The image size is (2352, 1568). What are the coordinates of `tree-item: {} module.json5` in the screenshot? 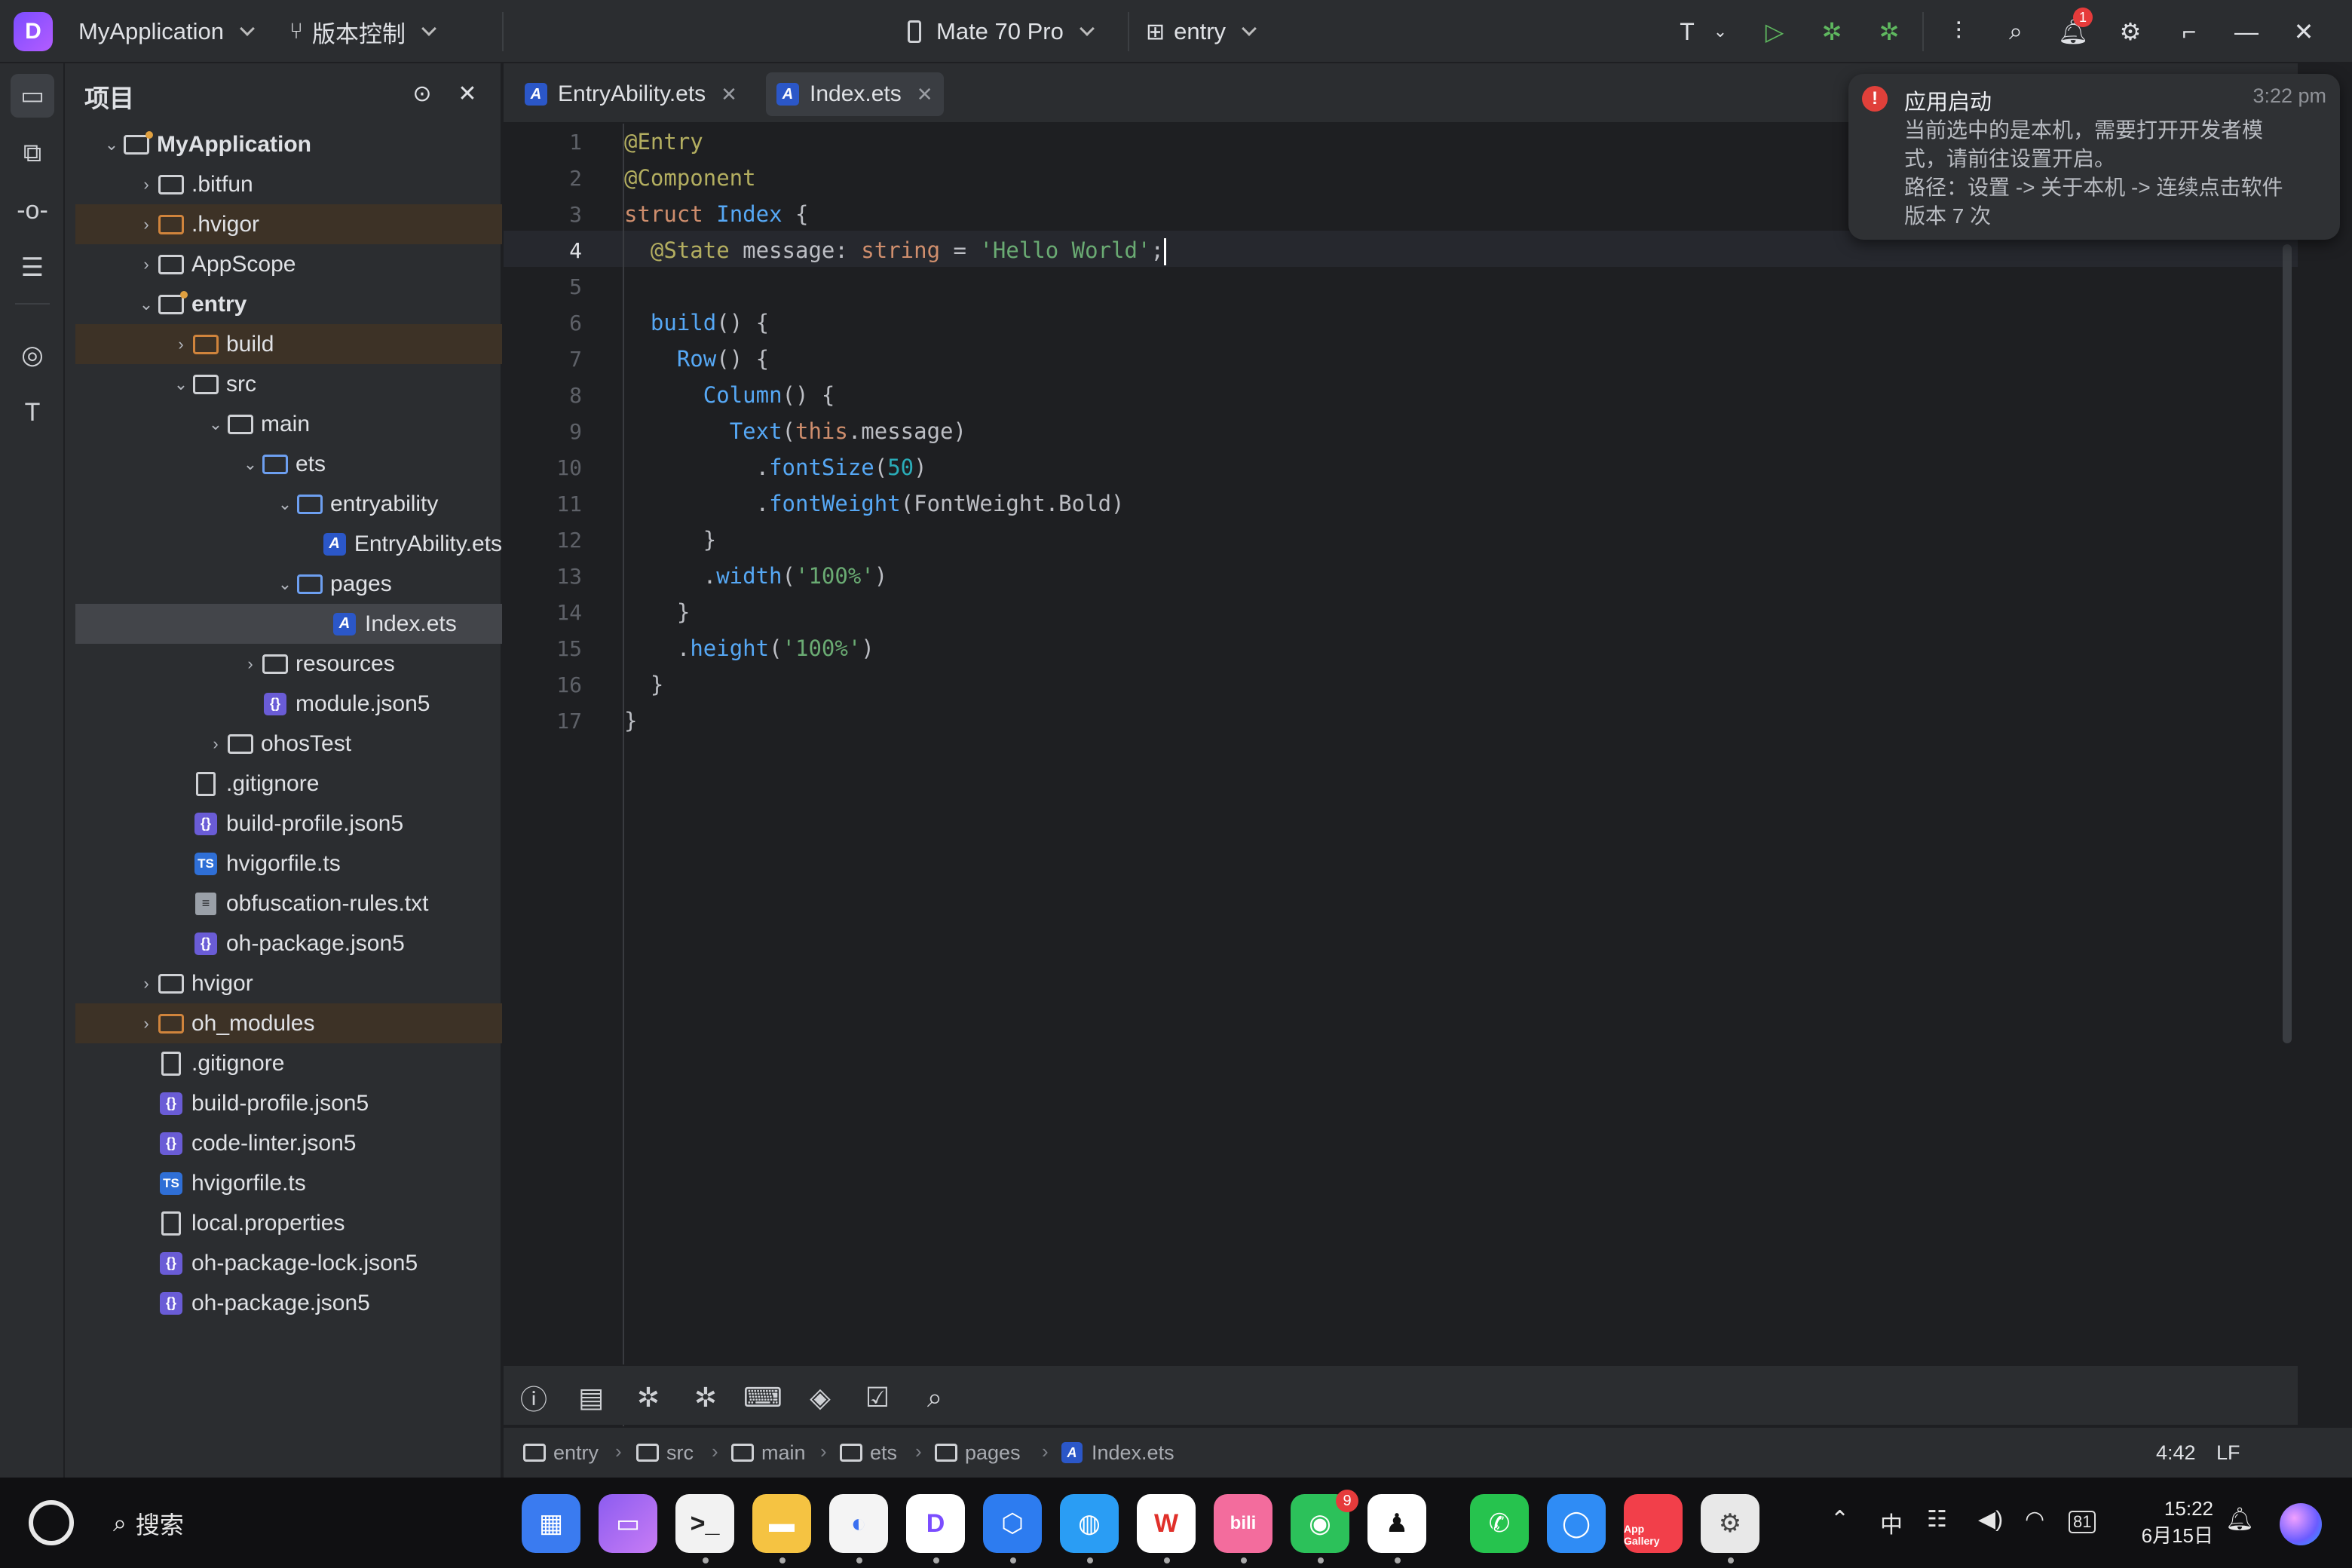 It's located at (288, 704).